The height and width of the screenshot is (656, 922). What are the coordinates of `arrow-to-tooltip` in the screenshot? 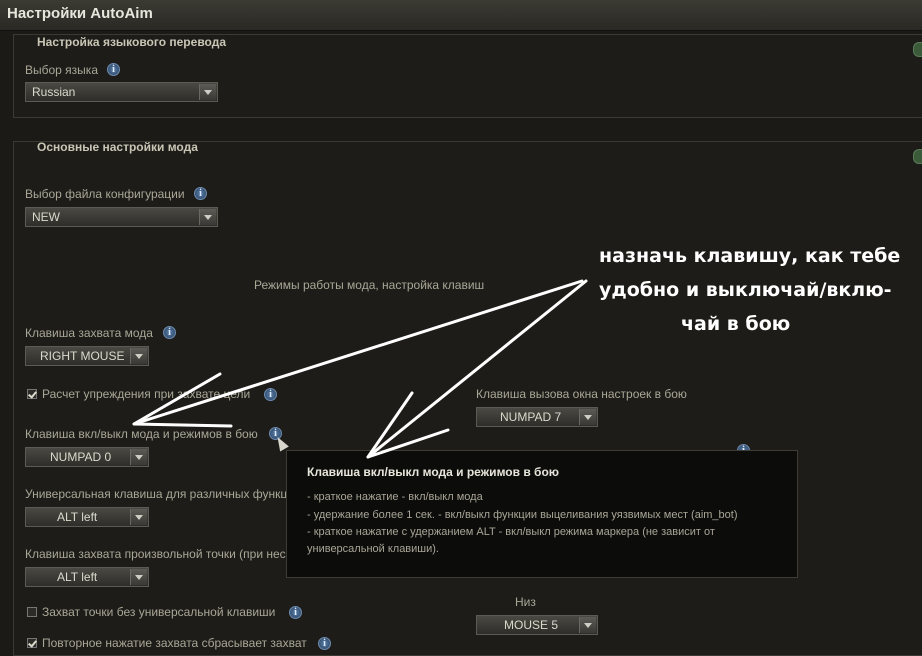 It's located at (477, 369).